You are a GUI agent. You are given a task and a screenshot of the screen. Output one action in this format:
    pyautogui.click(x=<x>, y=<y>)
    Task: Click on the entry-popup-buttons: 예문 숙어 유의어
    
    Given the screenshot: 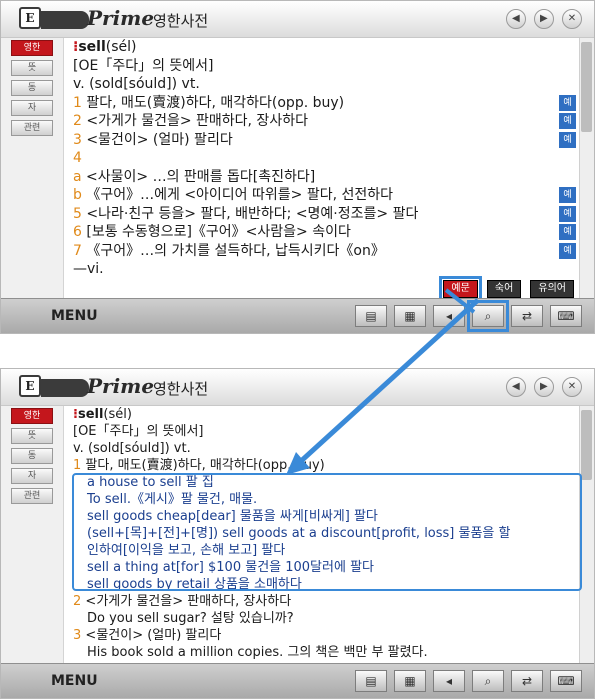 What is the action you would take?
    pyautogui.click(x=506, y=289)
    